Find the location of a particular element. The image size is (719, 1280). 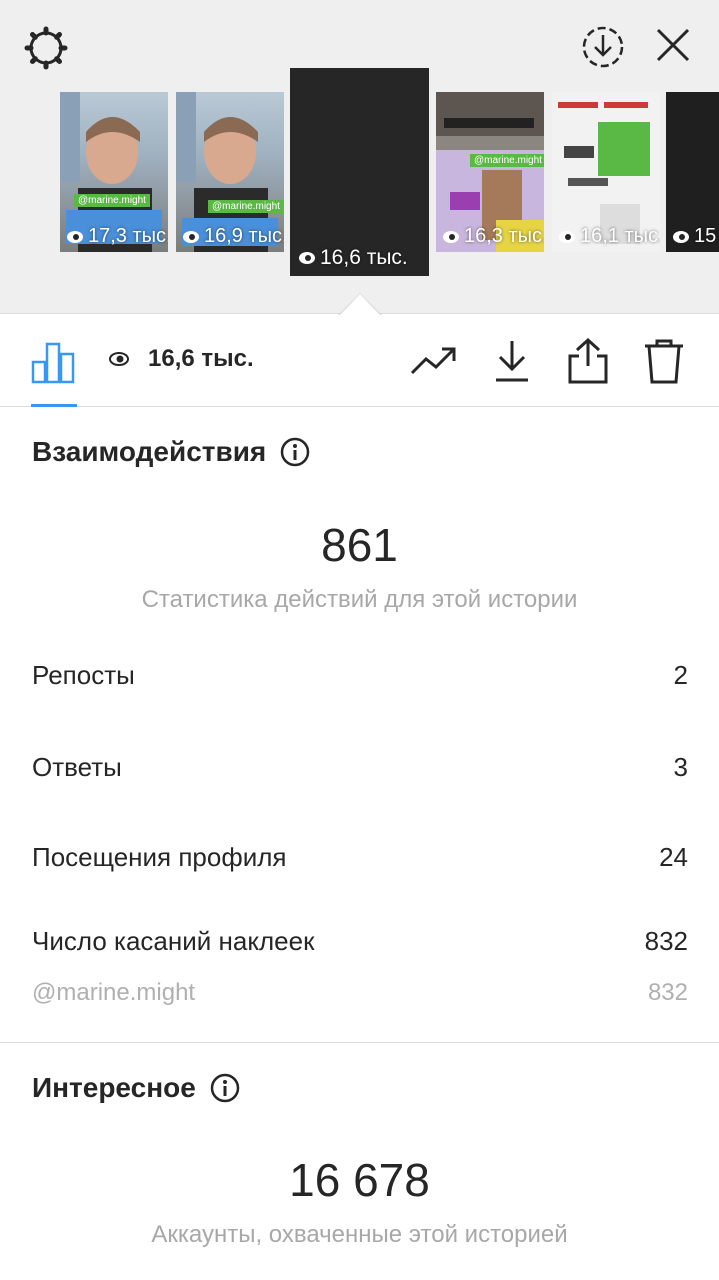

share-icon is located at coordinates (588, 361).